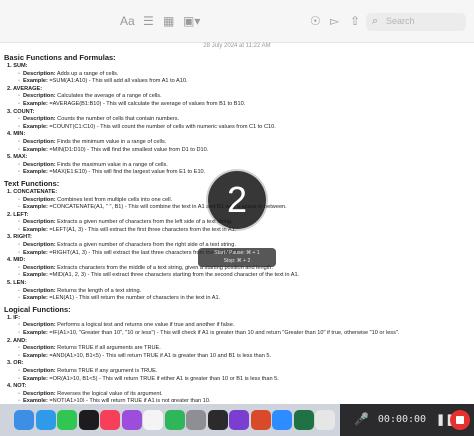 The image size is (474, 436). I want to click on shortcut-hint: Start / Pause: ⌘ + 1 Stop: ⌘ + 2, so click(237, 257).